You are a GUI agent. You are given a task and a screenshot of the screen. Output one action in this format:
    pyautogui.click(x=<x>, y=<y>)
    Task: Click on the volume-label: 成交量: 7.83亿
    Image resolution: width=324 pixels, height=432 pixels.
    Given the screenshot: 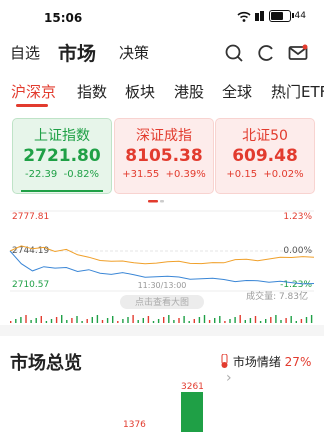 What is the action you would take?
    pyautogui.click(x=277, y=296)
    